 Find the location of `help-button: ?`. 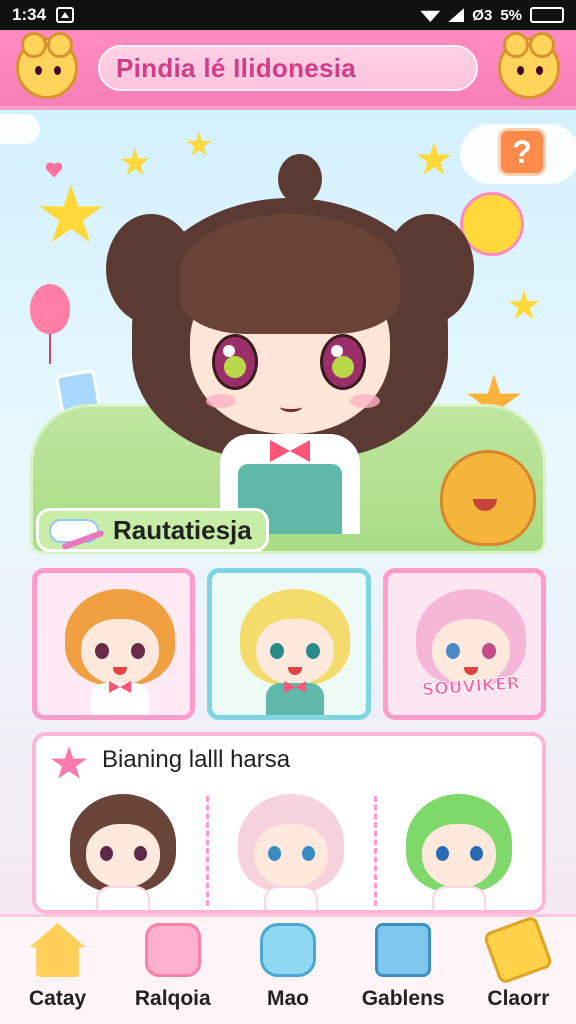

help-button: ? is located at coordinates (522, 152).